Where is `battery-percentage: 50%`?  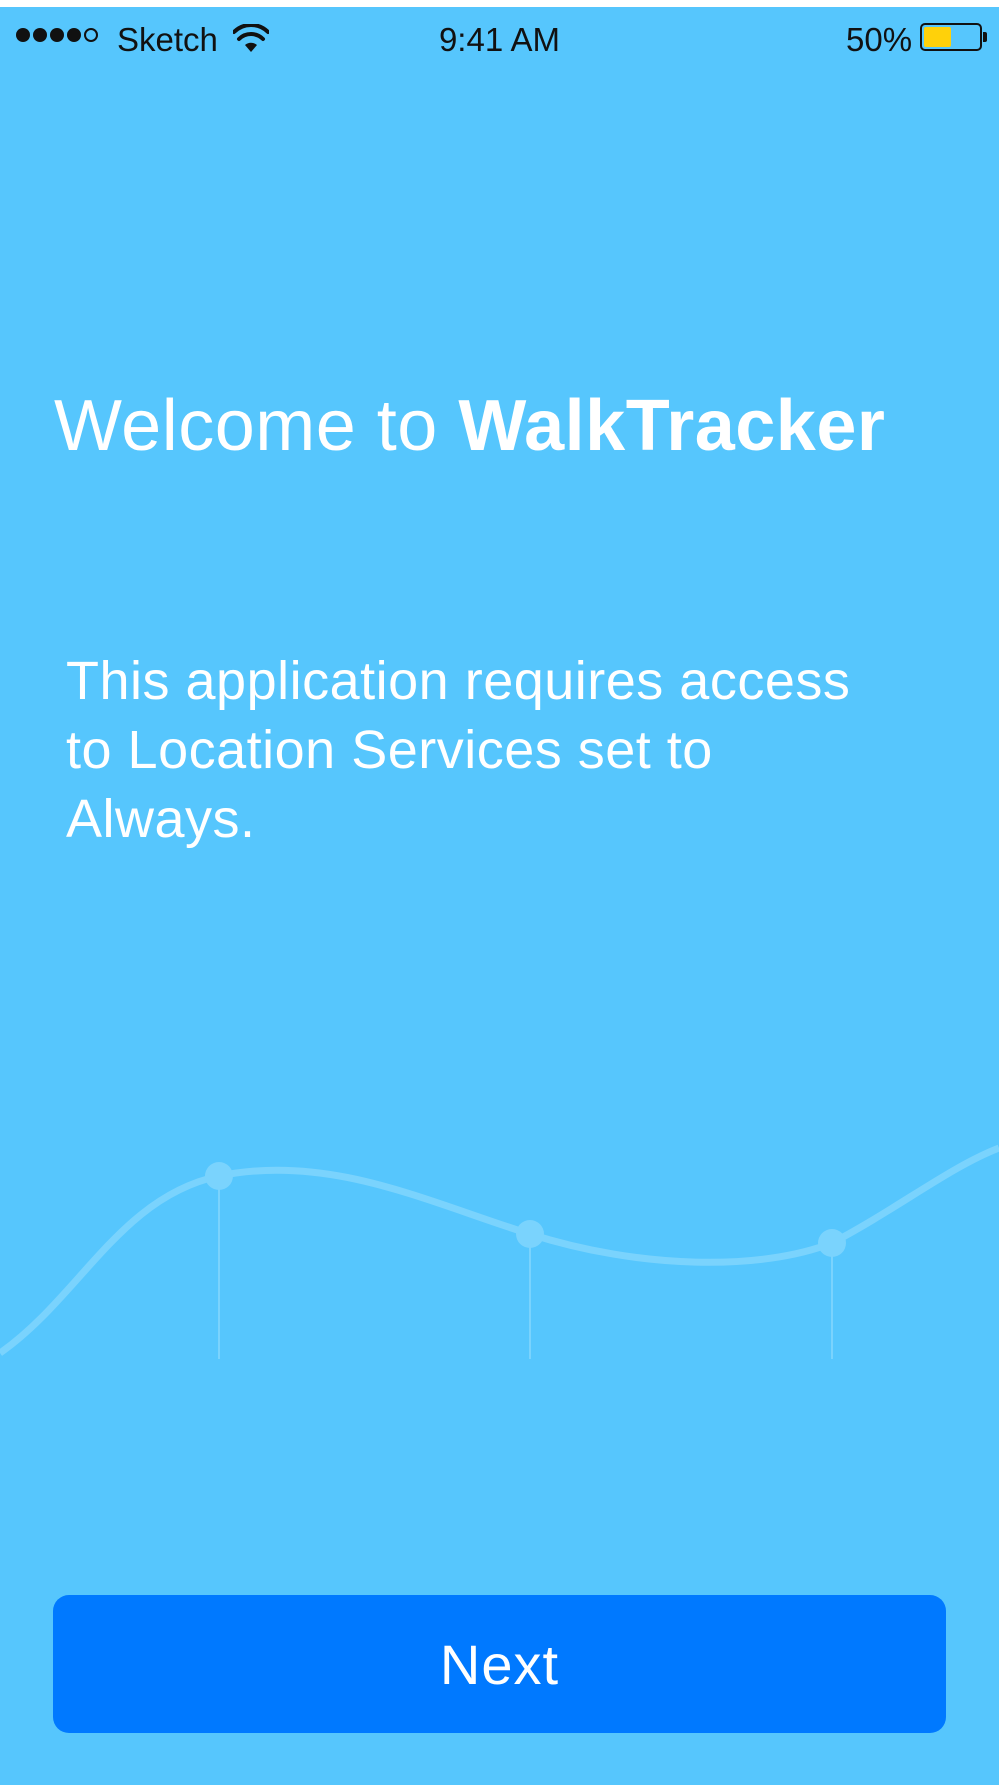
battery-percentage: 50% is located at coordinates (879, 39).